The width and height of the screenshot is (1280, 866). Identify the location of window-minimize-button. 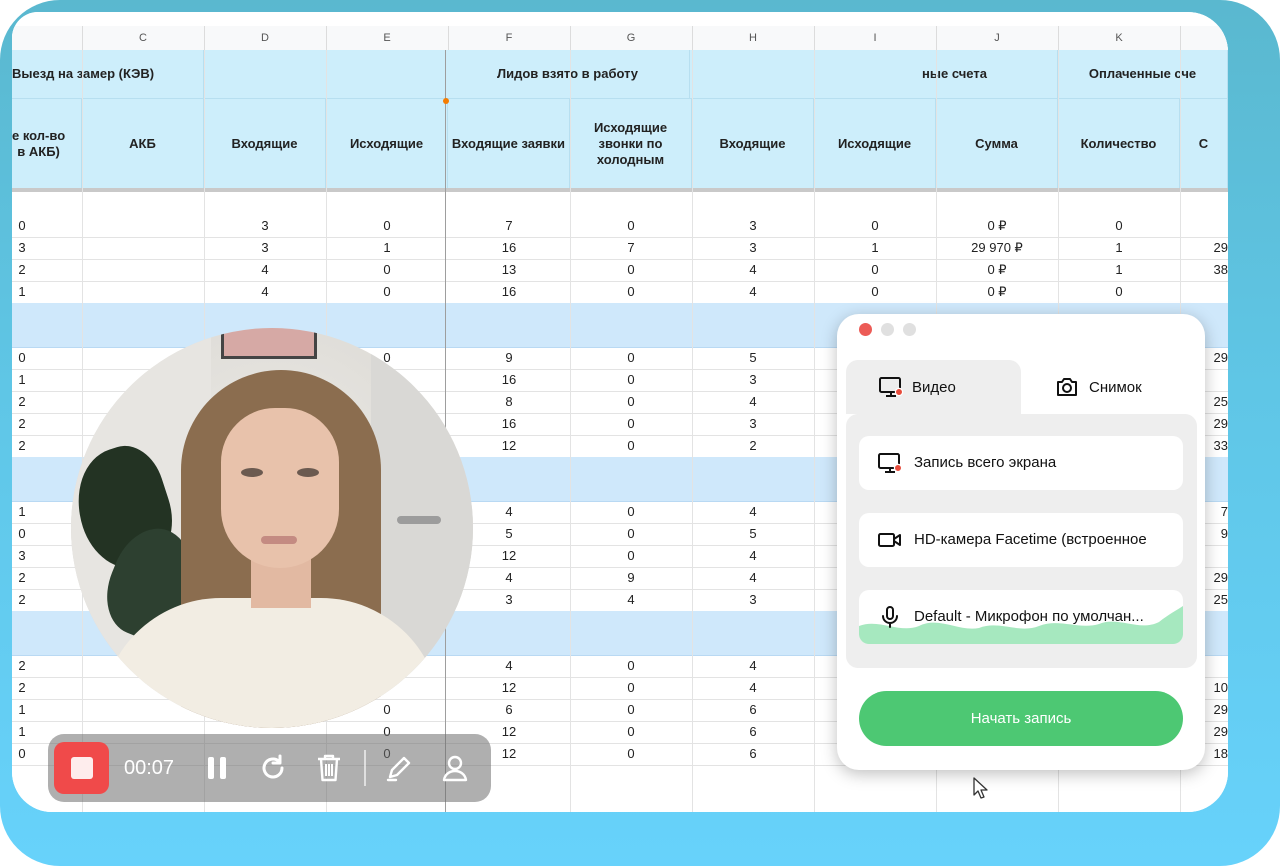
(887, 329).